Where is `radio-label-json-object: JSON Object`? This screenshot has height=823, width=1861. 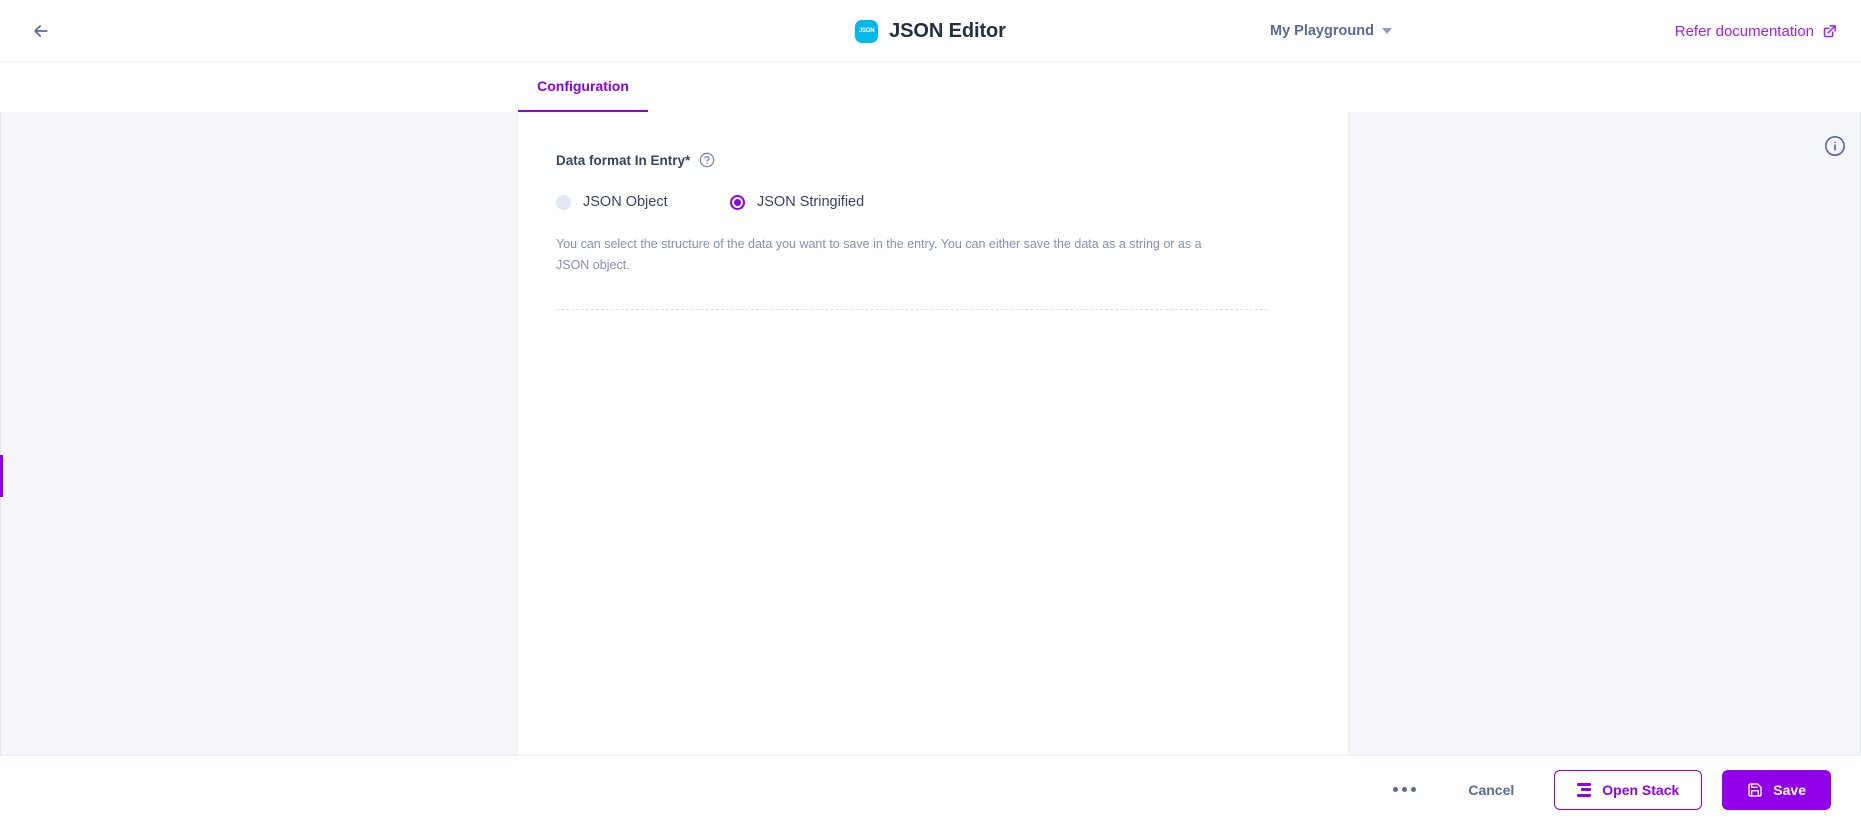
radio-label-json-object: JSON Object is located at coordinates (625, 202).